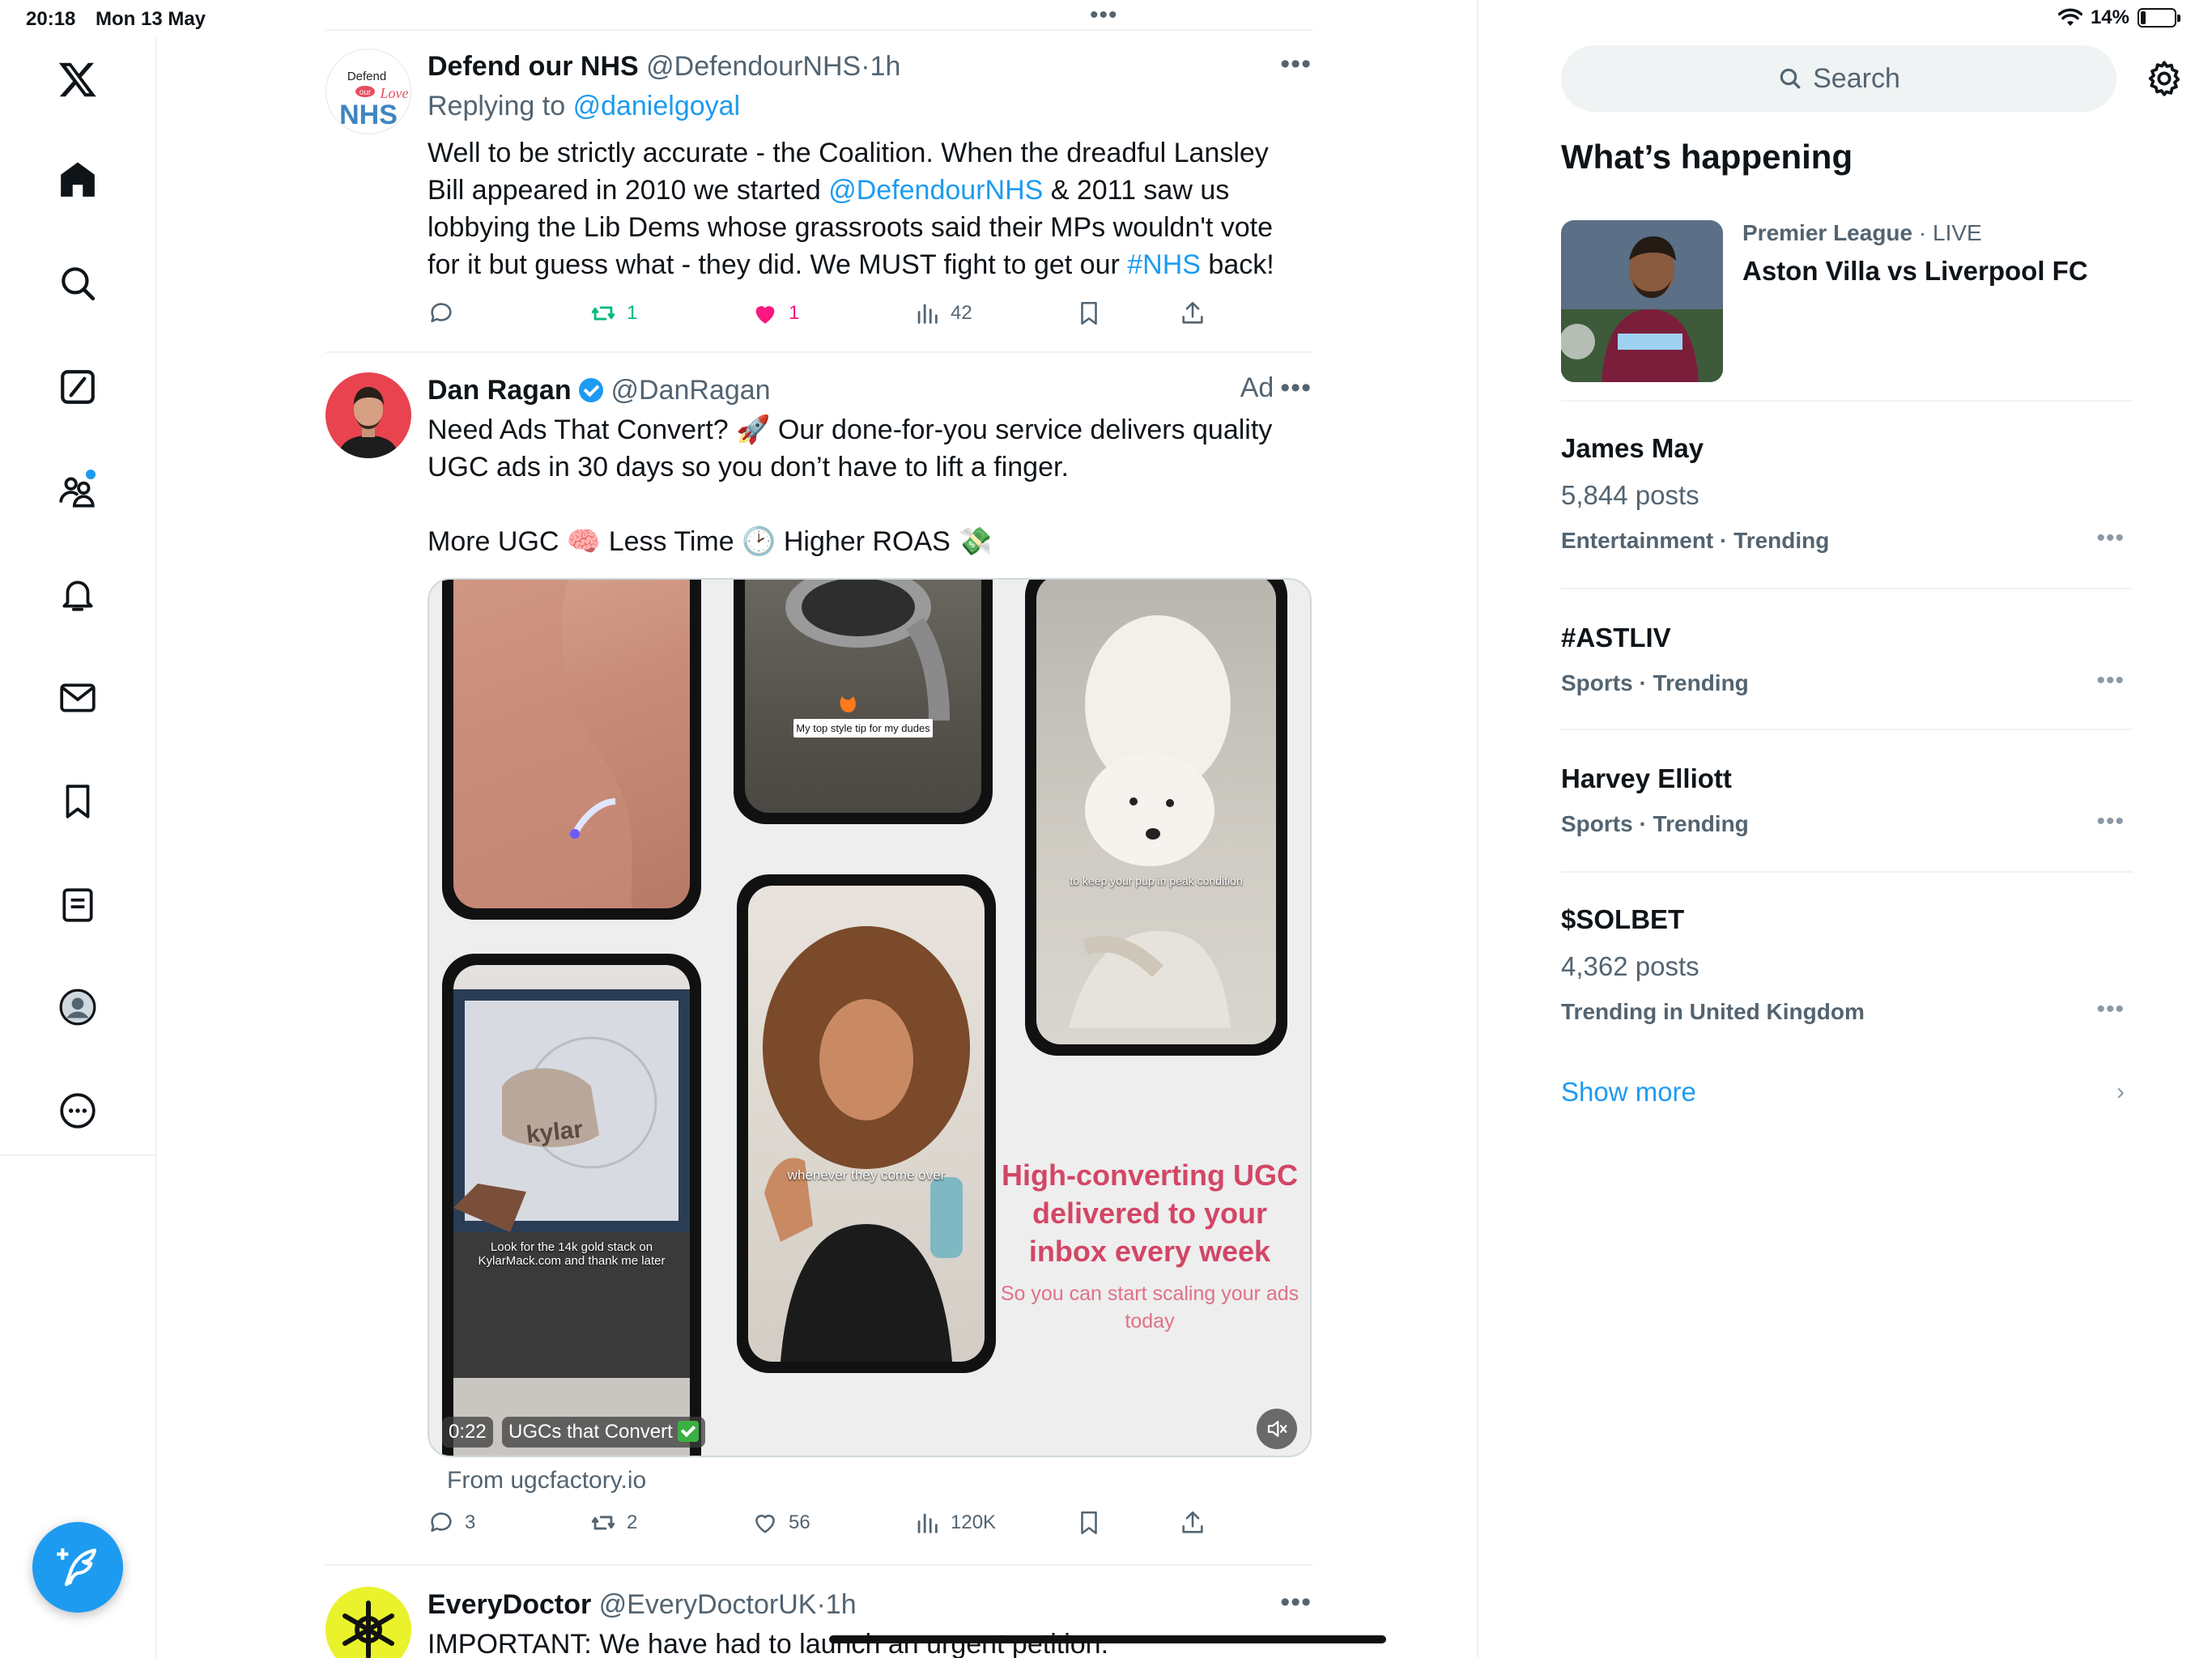 The image size is (2212, 1658). Describe the element at coordinates (1647, 778) in the screenshot. I see `trend-name: Harvey Elliott` at that location.